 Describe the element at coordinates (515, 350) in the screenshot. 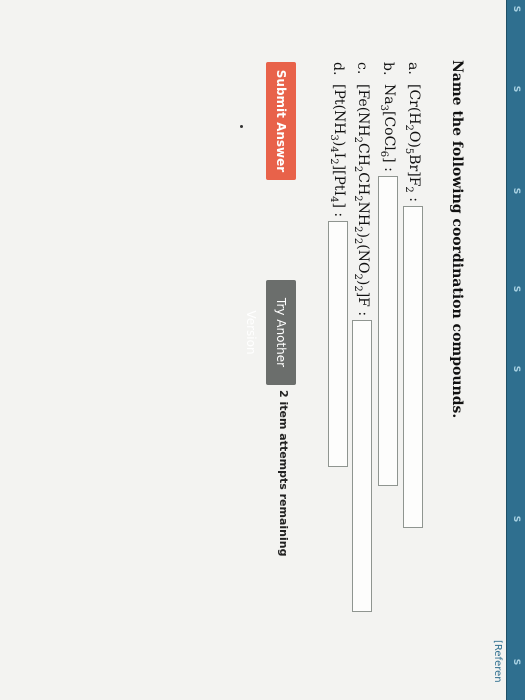

I see `sidebar-strip: S S S S S S S` at that location.